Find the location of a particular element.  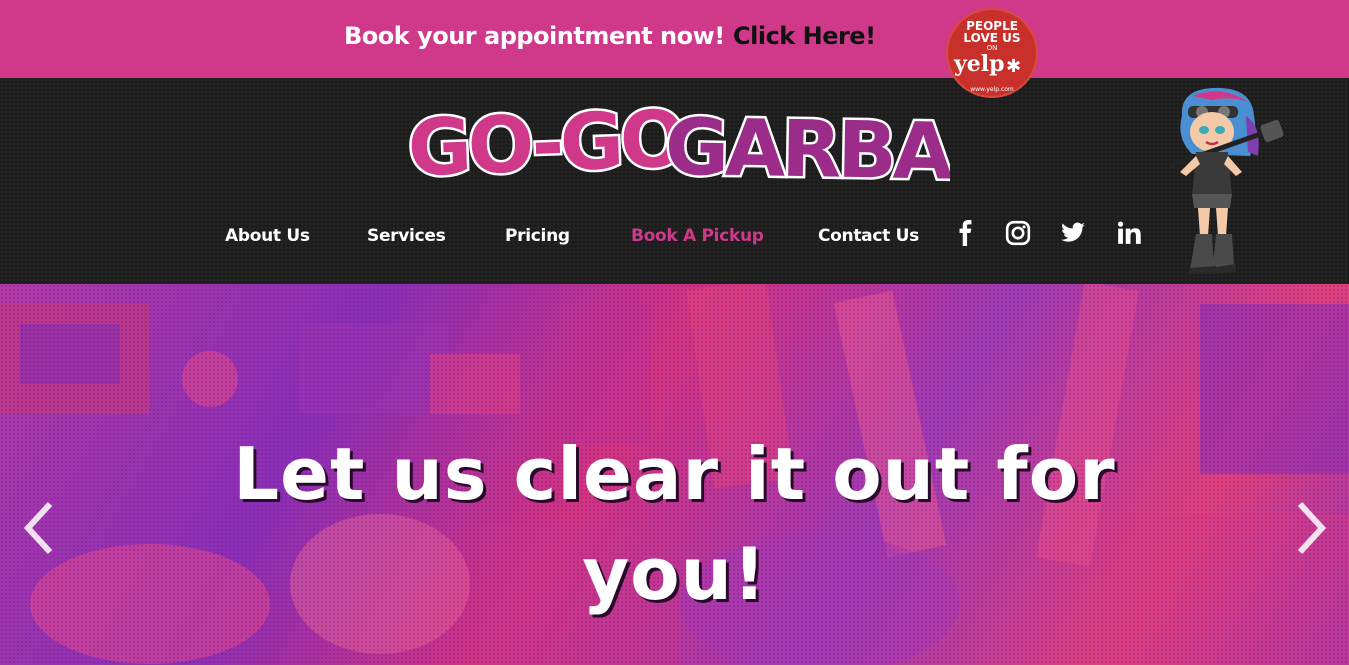

nav-book-a-pickup: Book A Pickup is located at coordinates (697, 236).